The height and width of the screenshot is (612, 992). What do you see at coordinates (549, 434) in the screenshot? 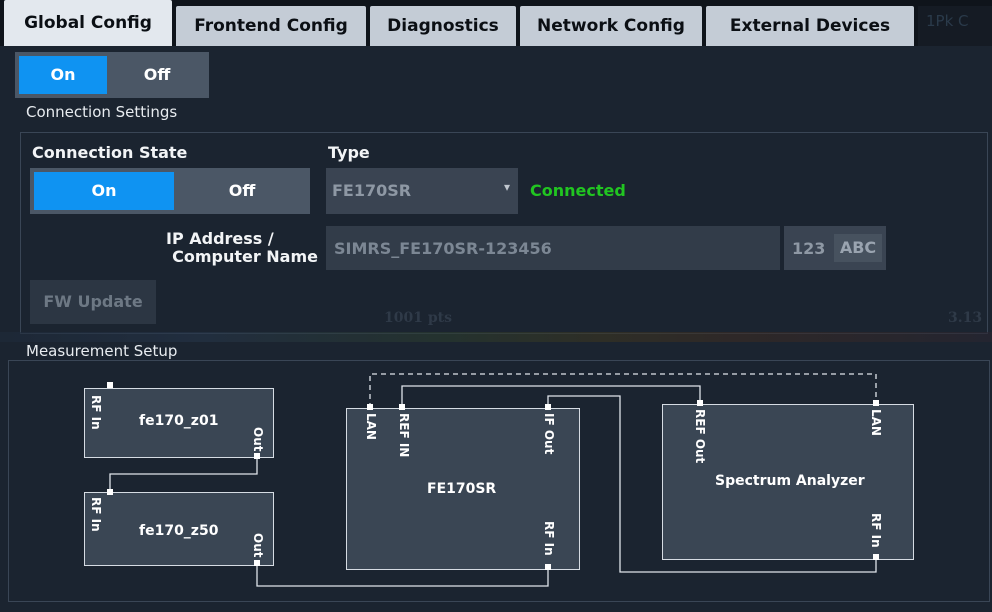
I see `fe-if-out-label: IF Out` at bounding box center [549, 434].